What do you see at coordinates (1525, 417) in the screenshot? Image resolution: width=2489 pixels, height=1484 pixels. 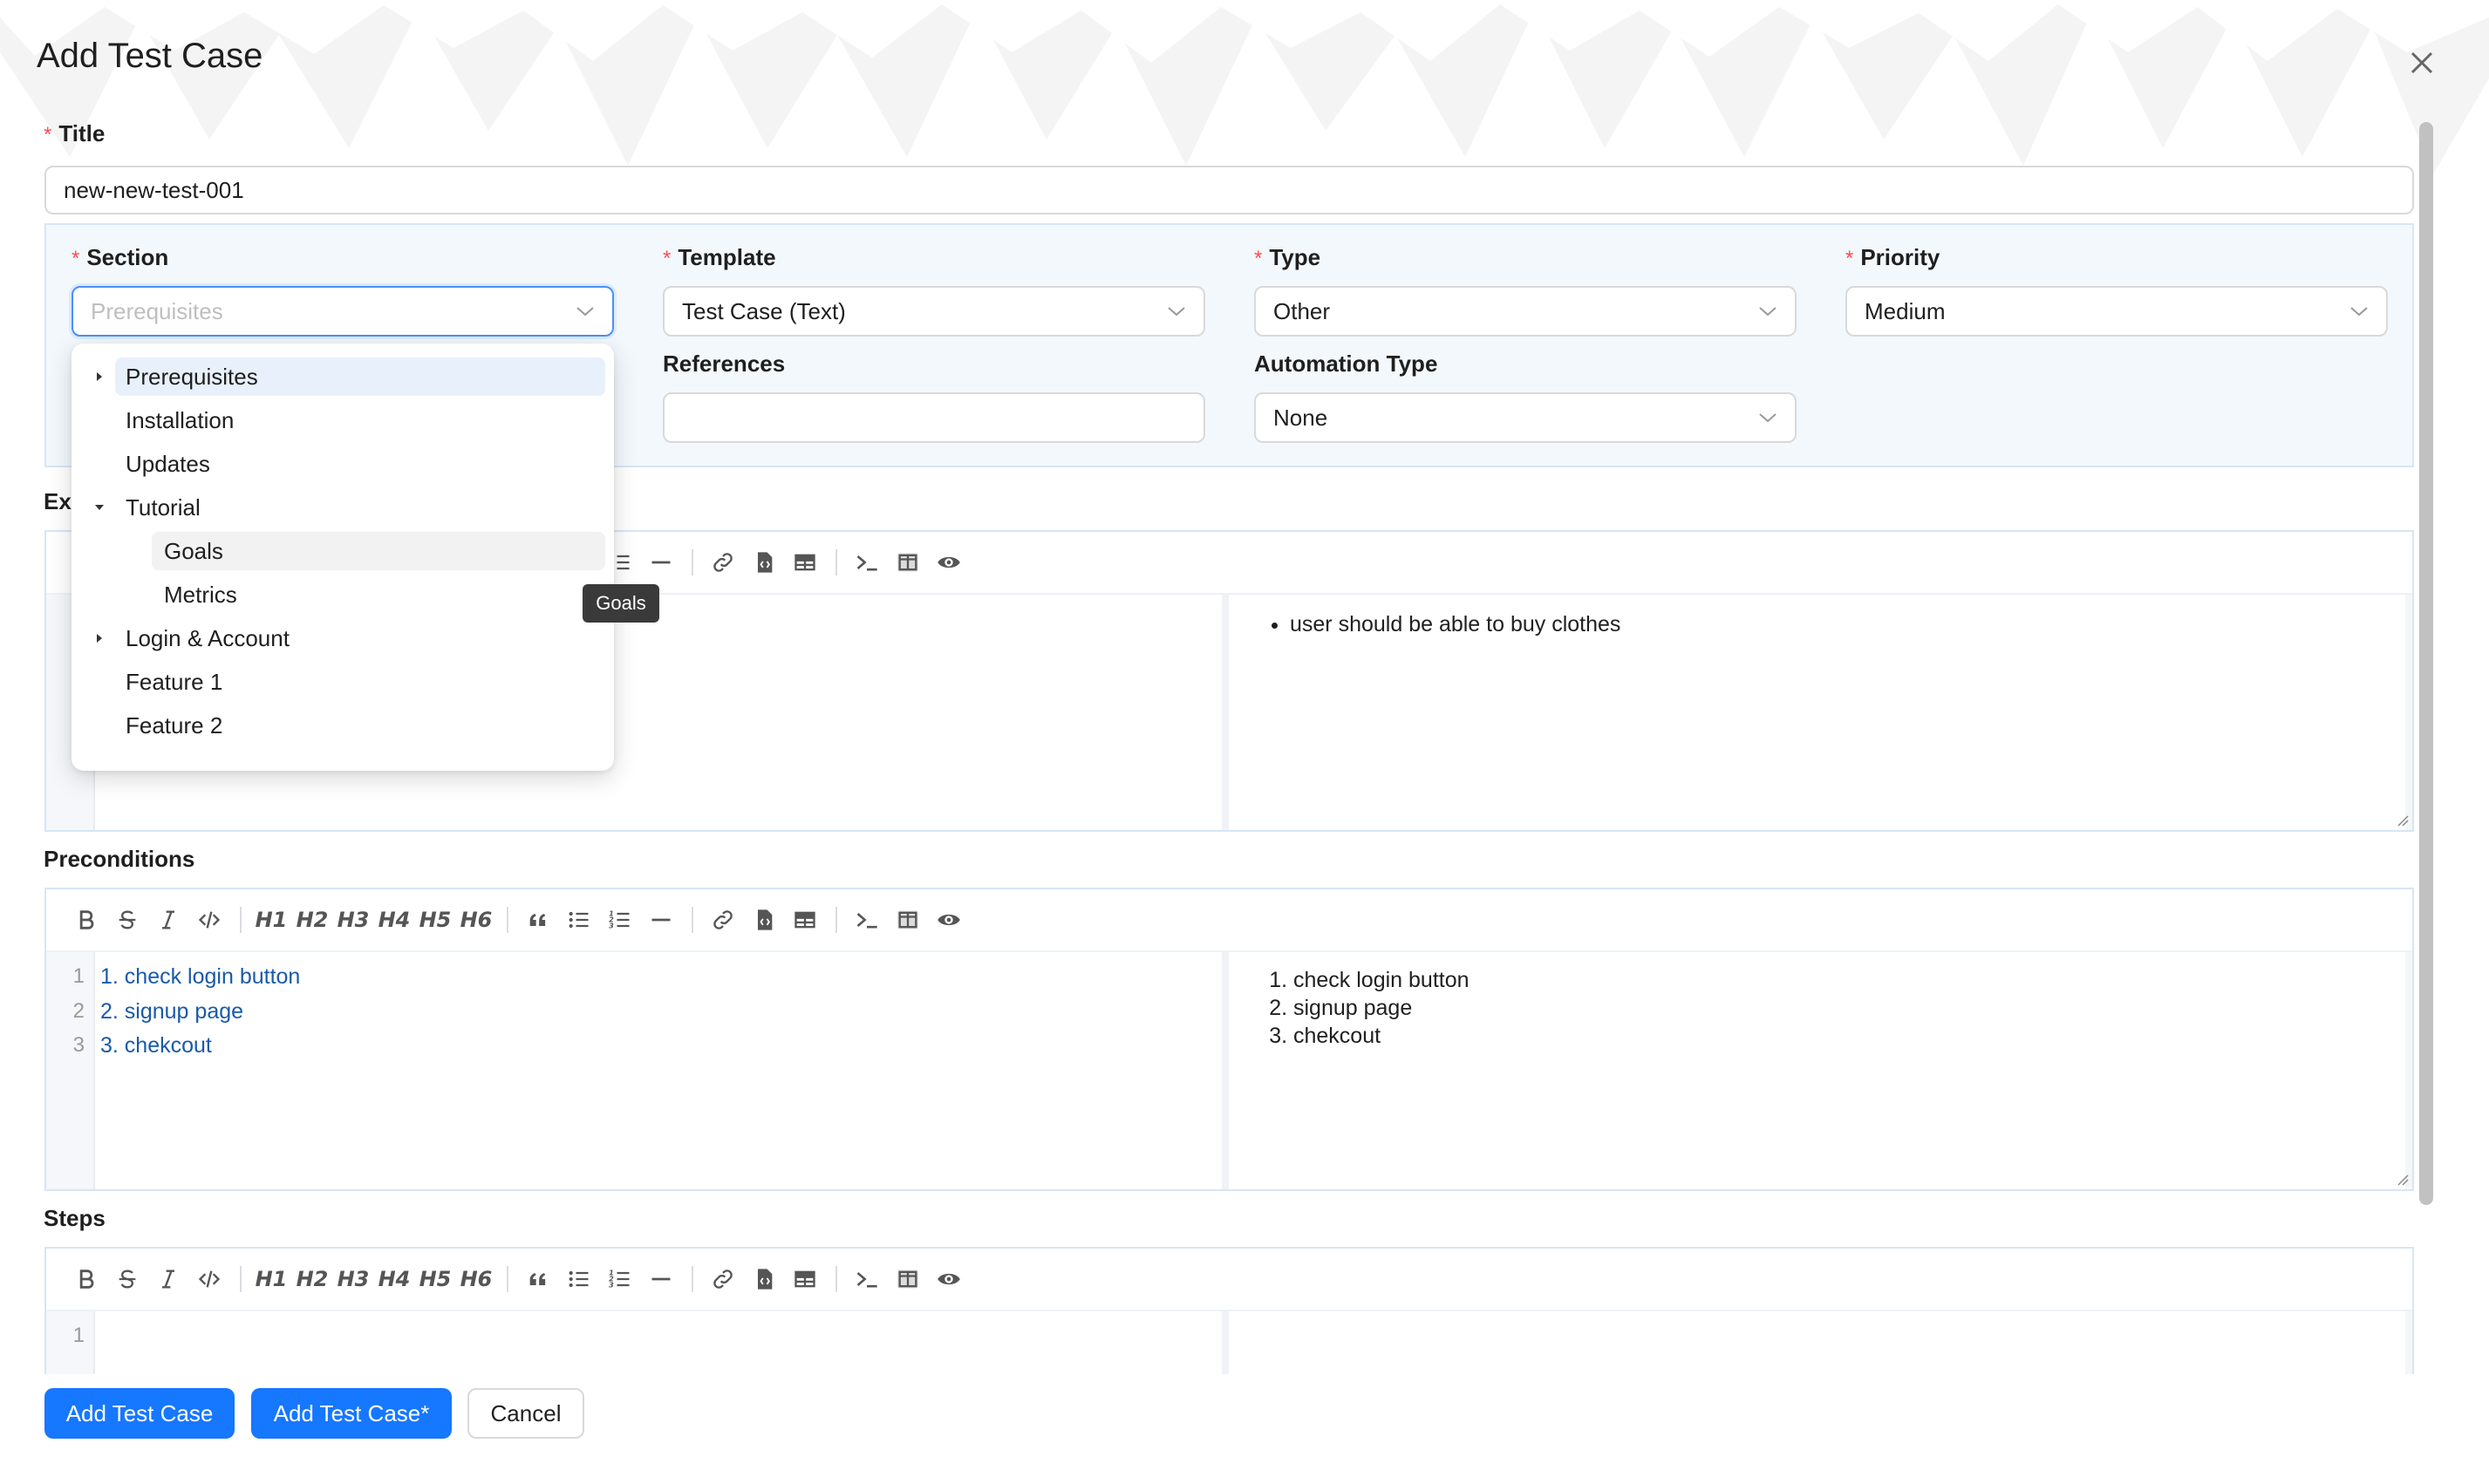 I see `automation-type-select: None` at bounding box center [1525, 417].